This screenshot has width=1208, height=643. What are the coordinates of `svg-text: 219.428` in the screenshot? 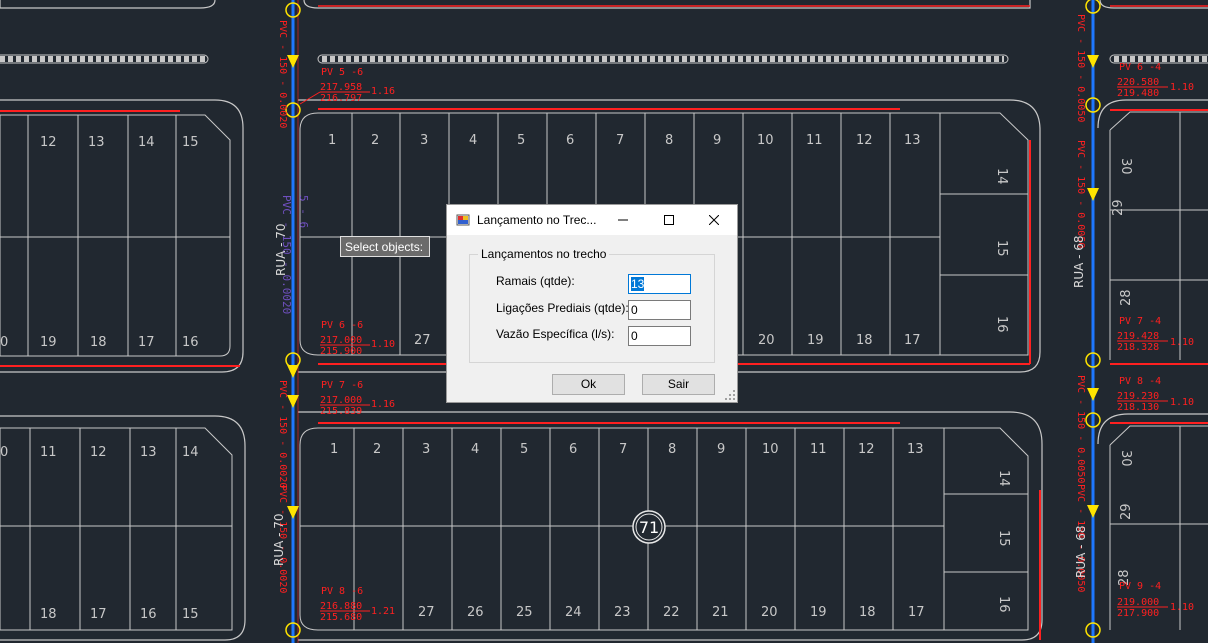 It's located at (1138, 336).